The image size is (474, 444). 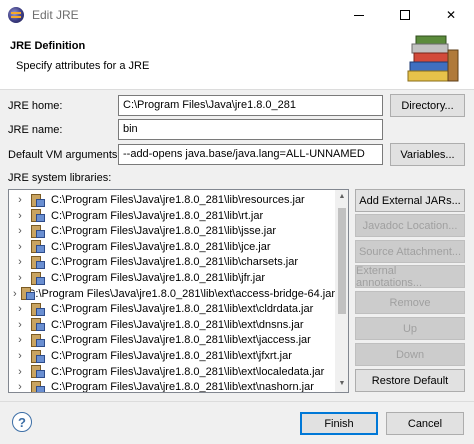 What do you see at coordinates (35, 106) in the screenshot?
I see `jre-home-label: JRE home:` at bounding box center [35, 106].